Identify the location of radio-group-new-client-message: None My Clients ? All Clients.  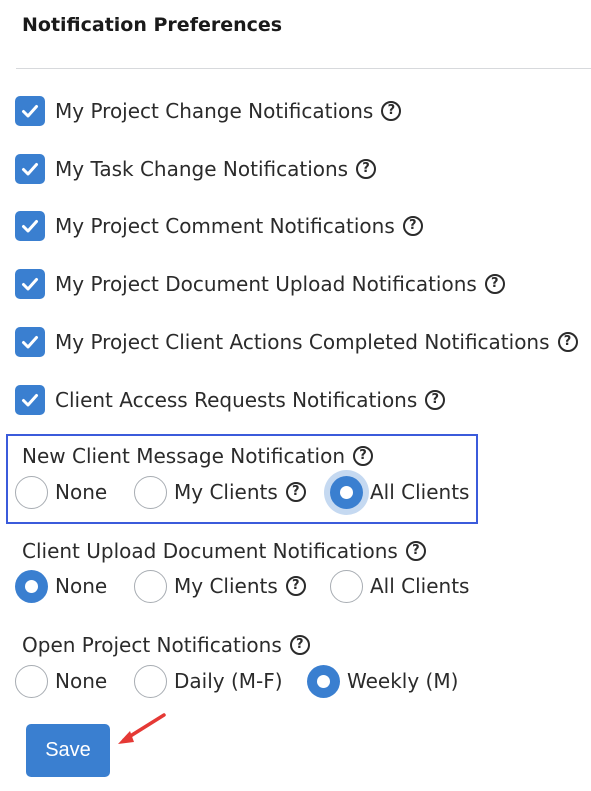
(303, 492).